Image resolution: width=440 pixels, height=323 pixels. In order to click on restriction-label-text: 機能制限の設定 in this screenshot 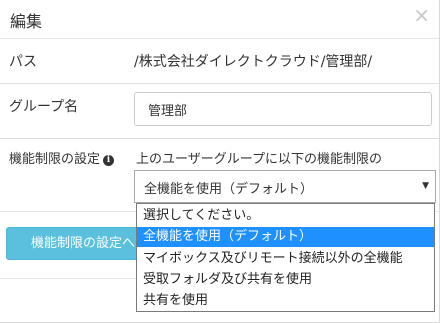, I will do `click(55, 159)`.